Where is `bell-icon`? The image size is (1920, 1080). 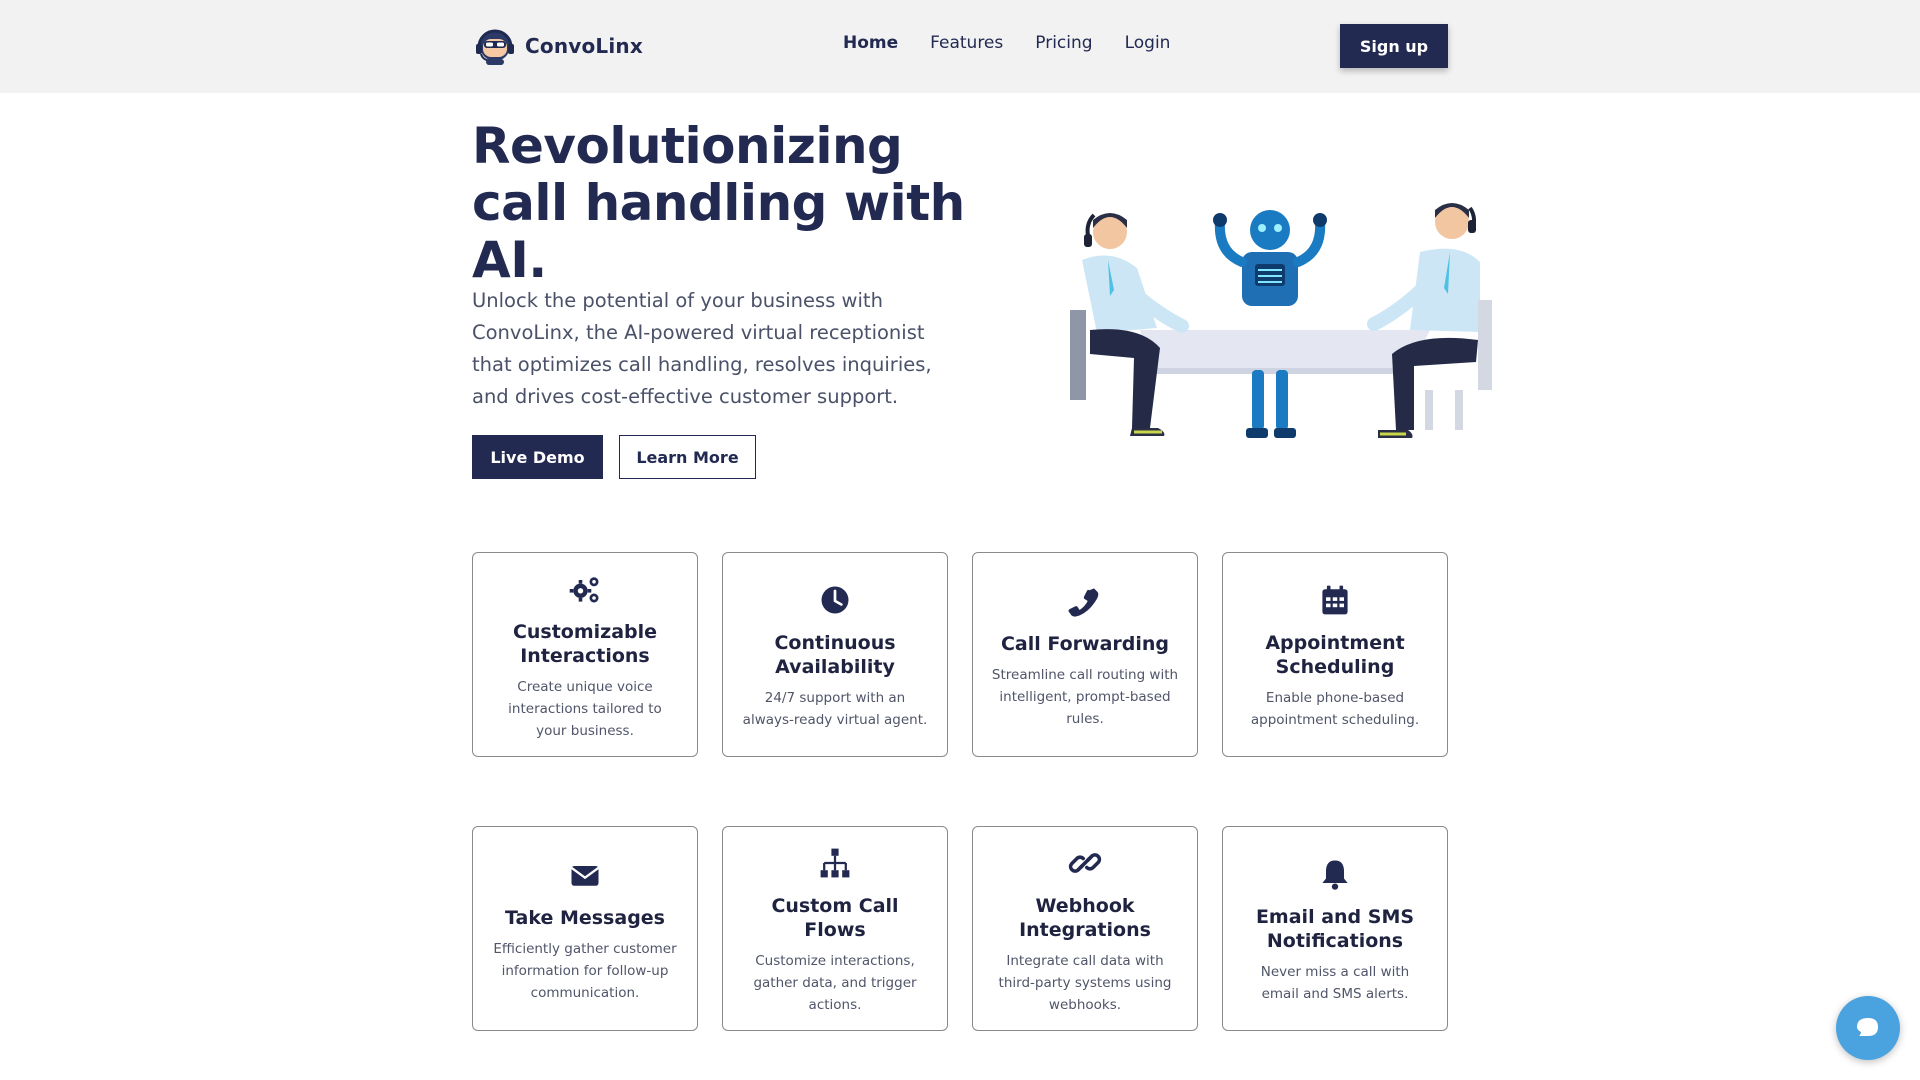 bell-icon is located at coordinates (1335, 874).